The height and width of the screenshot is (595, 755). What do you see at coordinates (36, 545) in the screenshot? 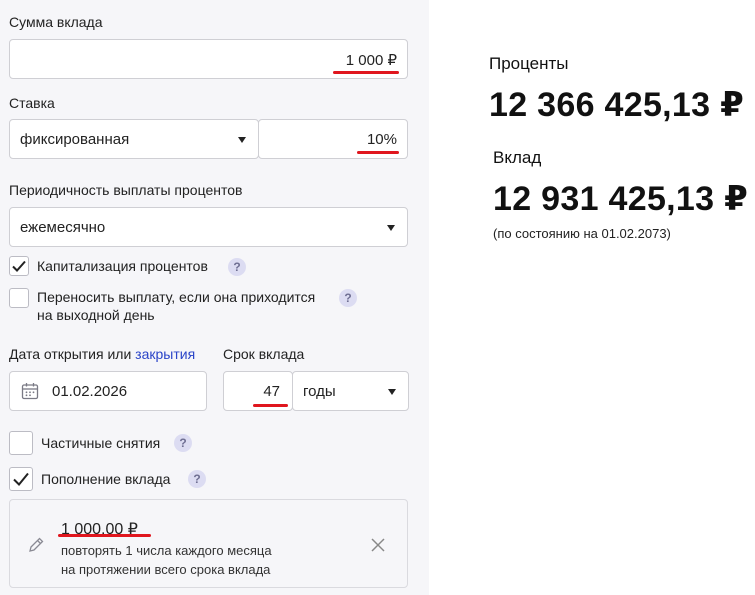
I see `pencil-icon` at bounding box center [36, 545].